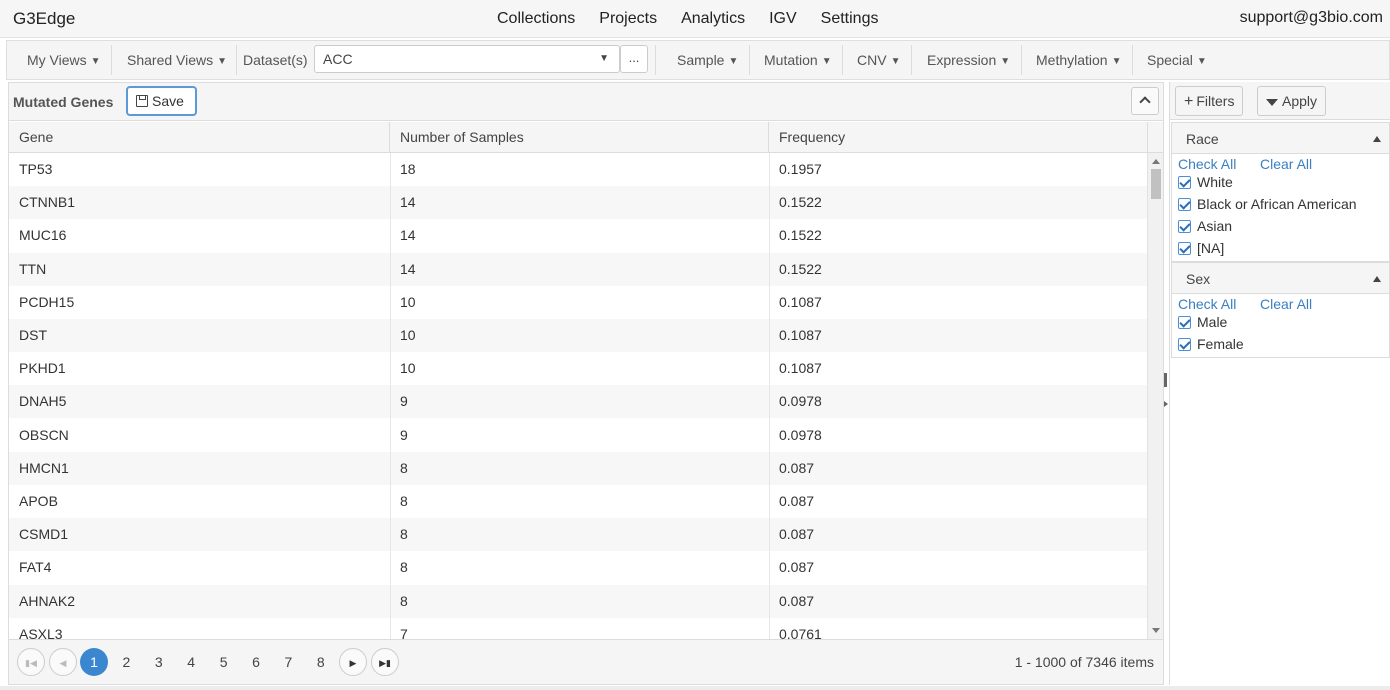 Image resolution: width=1390 pixels, height=690 pixels. What do you see at coordinates (390, 396) in the screenshot?
I see `column-divider` at bounding box center [390, 396].